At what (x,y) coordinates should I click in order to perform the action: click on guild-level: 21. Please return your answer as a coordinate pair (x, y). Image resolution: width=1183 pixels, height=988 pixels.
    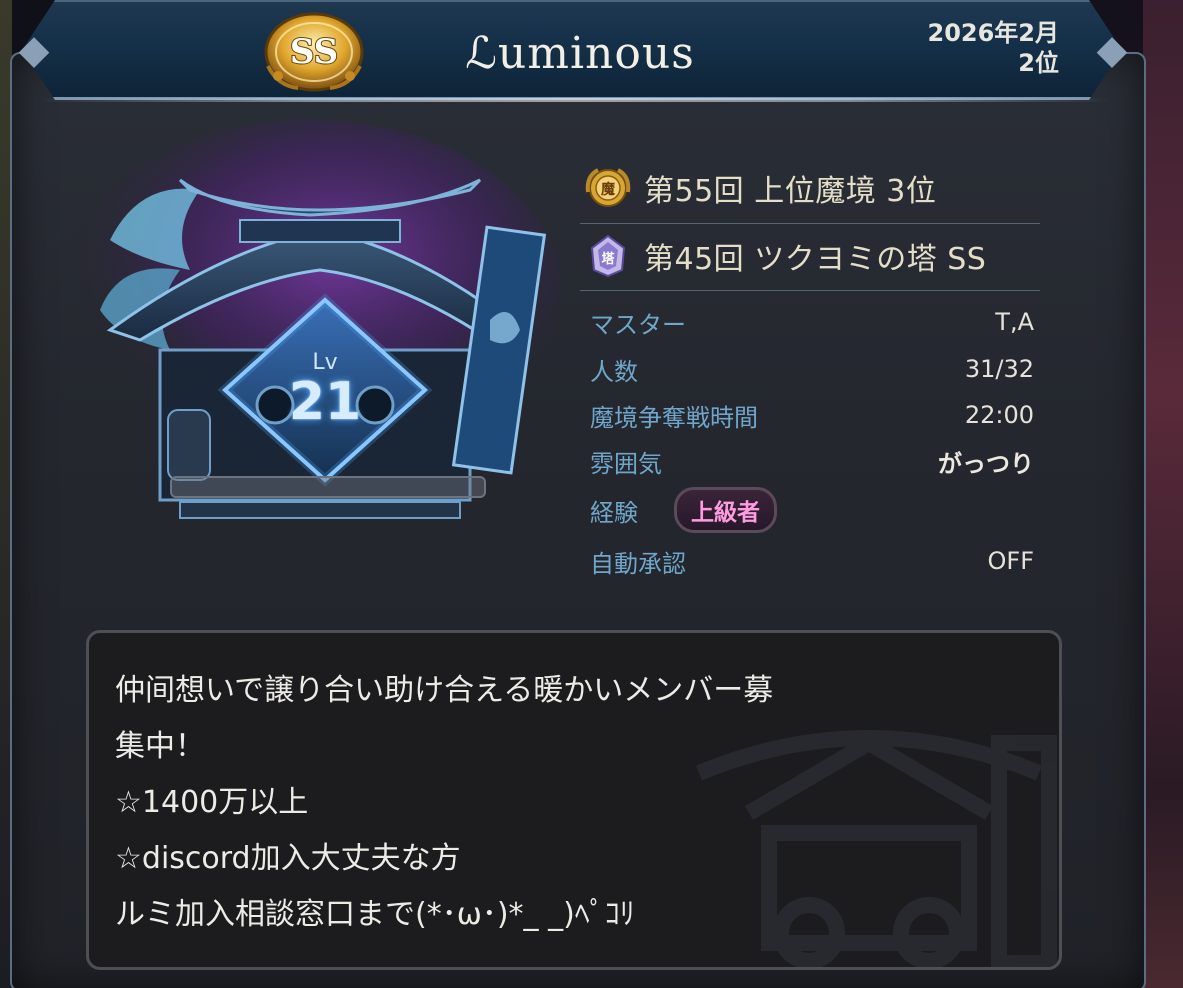
    Looking at the image, I should click on (325, 402).